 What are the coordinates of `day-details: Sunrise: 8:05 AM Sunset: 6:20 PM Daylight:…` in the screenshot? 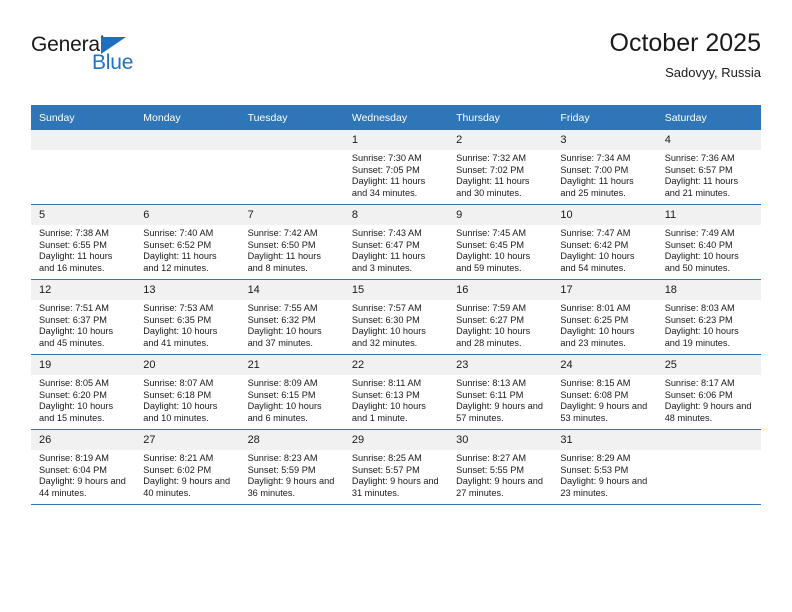 It's located at (83, 399).